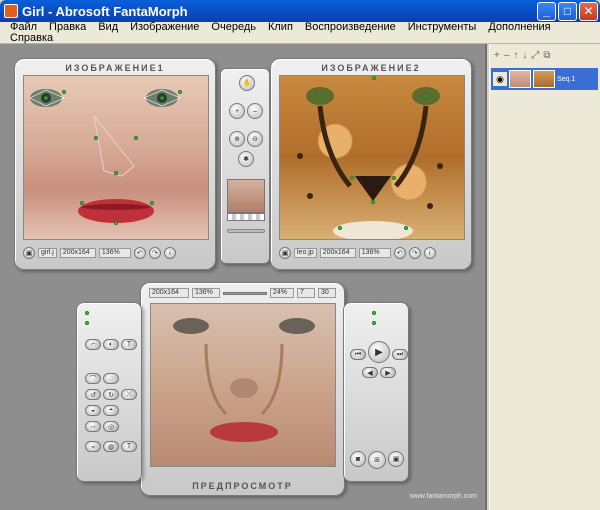  What do you see at coordinates (358, 354) in the screenshot?
I see `first-frame-button: ⏮` at bounding box center [358, 354].